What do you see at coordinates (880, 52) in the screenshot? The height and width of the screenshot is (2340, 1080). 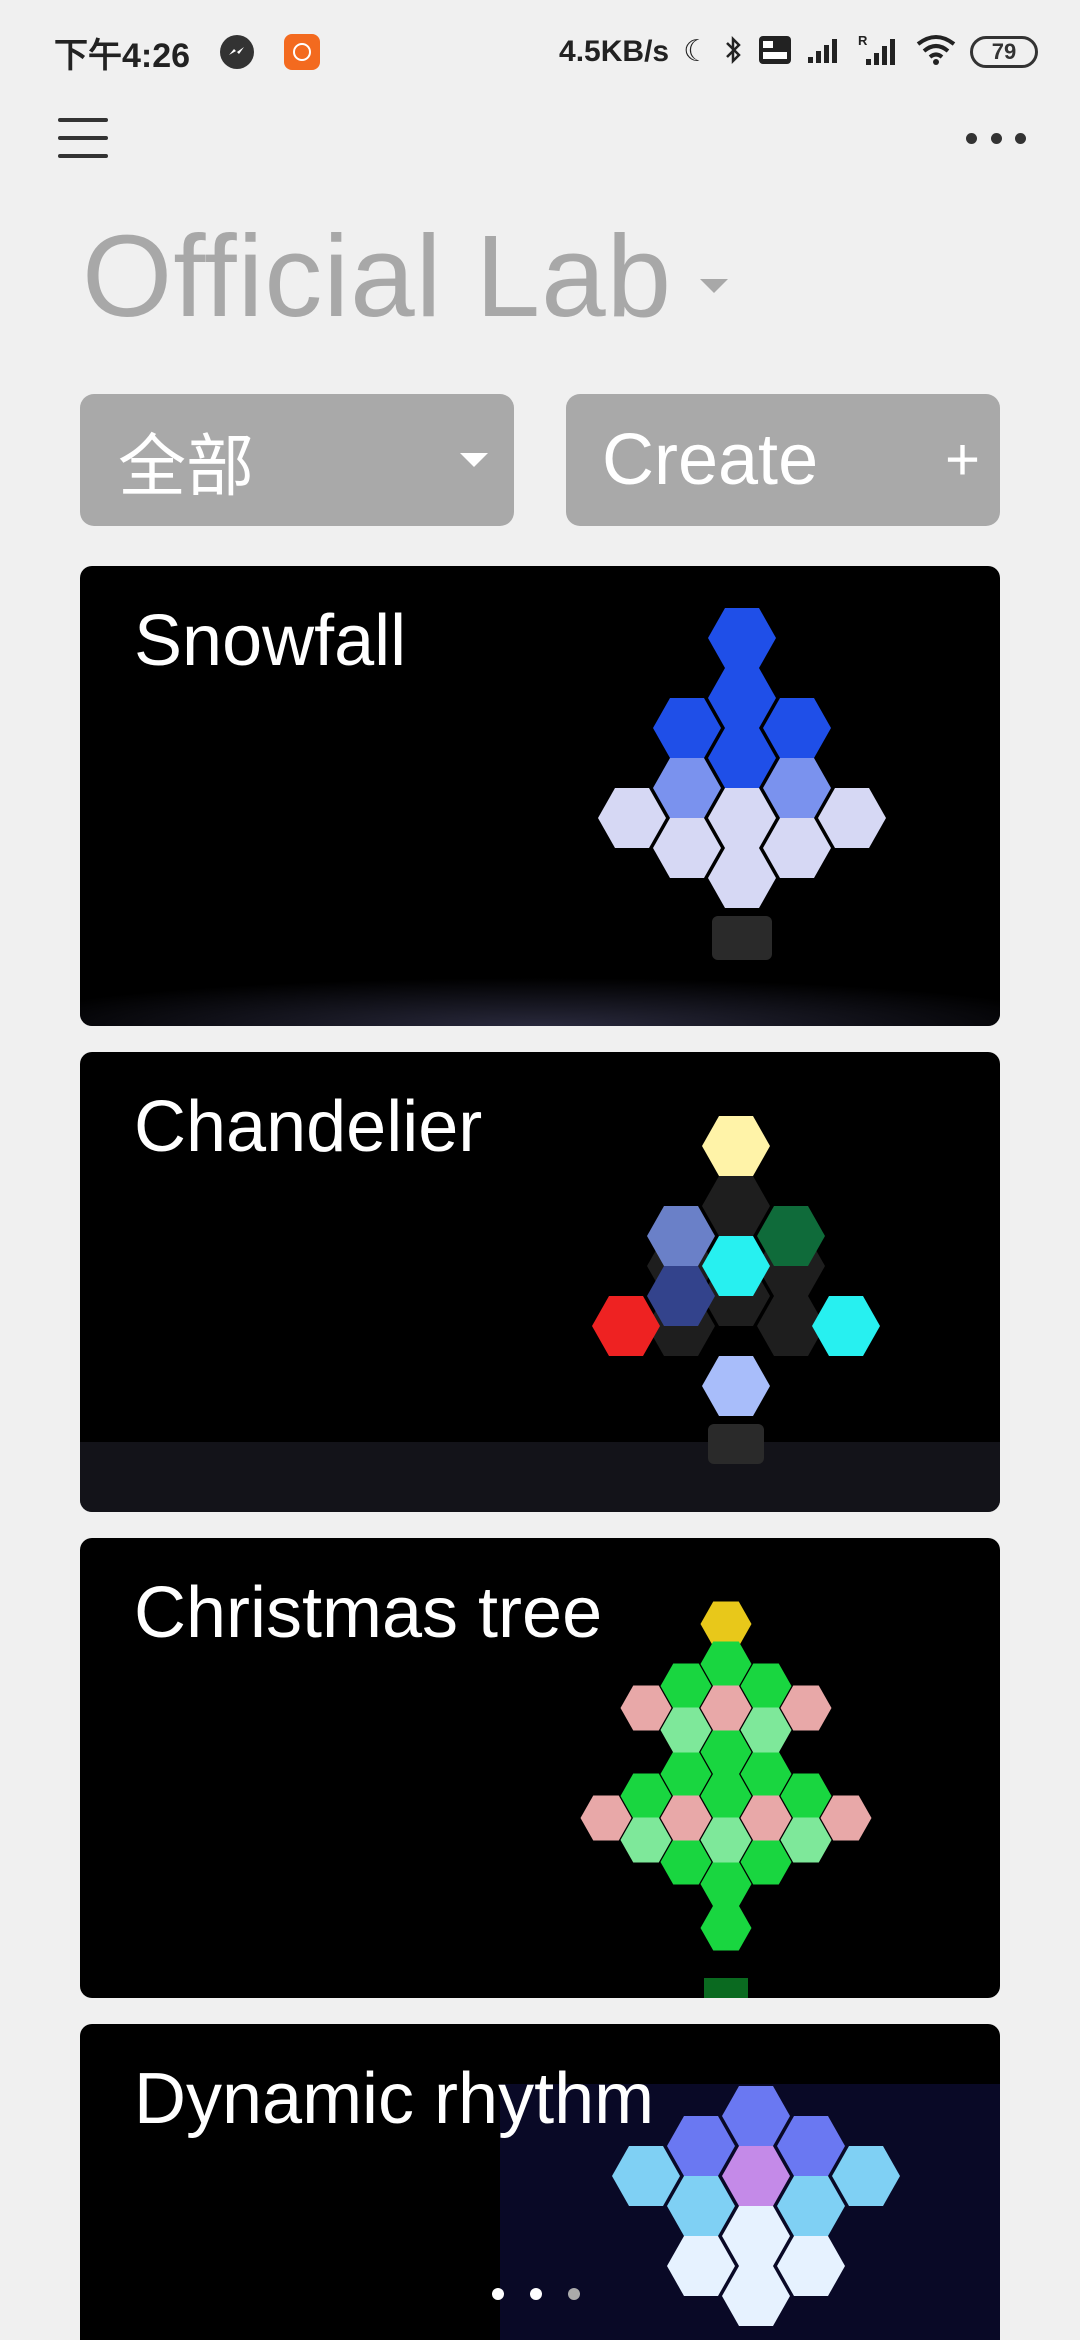 I see `signal-2-icon: R` at bounding box center [880, 52].